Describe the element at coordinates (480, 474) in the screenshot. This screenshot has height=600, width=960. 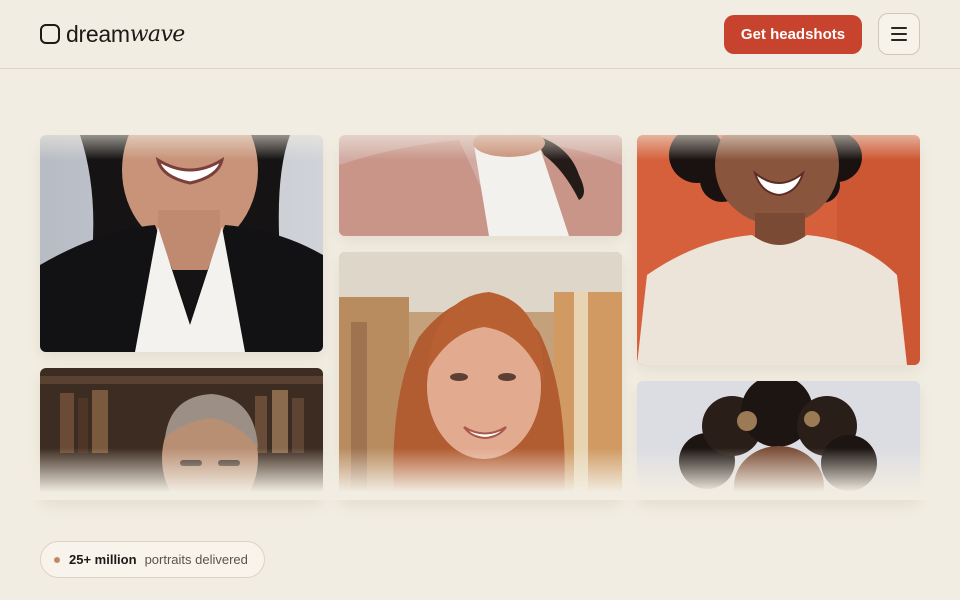
I see `gallery-fade-bottom` at that location.